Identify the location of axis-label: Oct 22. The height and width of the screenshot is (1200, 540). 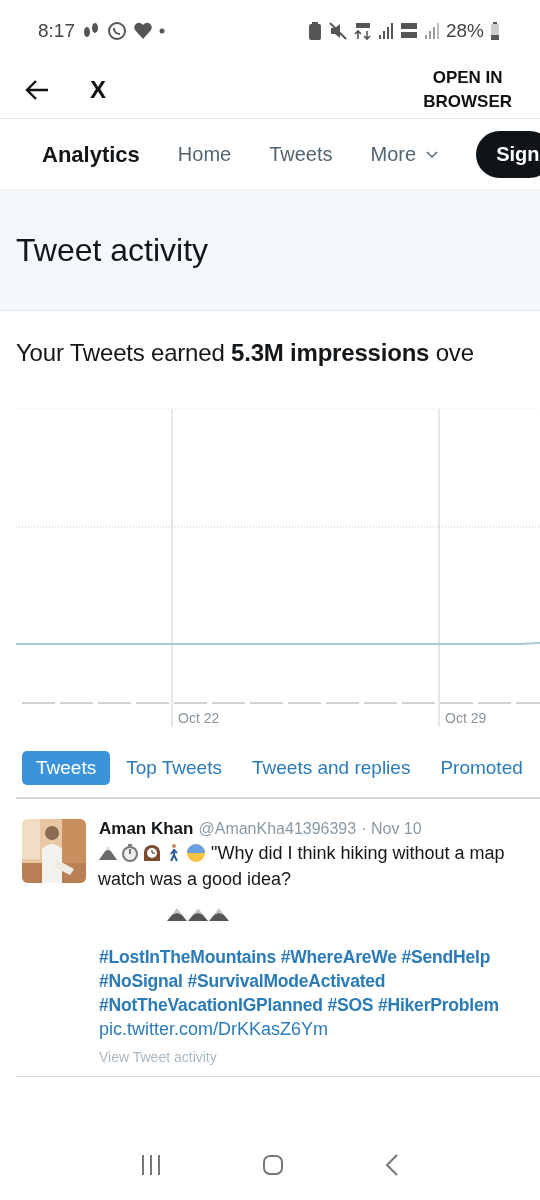
(199, 718).